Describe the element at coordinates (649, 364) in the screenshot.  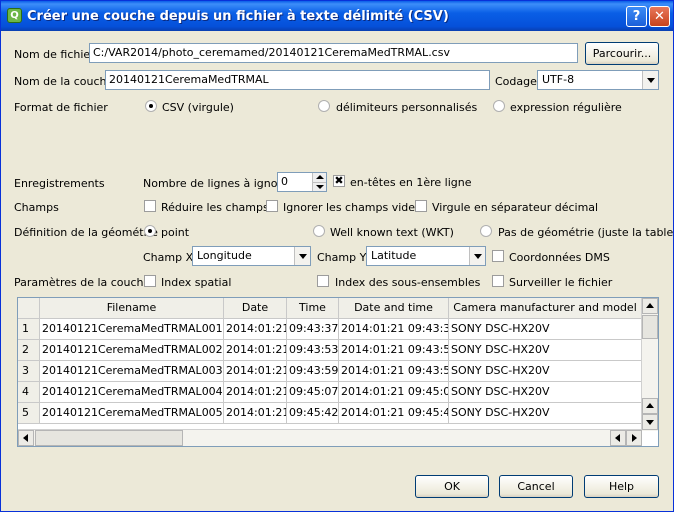
I see `vertical-scrollbar` at that location.